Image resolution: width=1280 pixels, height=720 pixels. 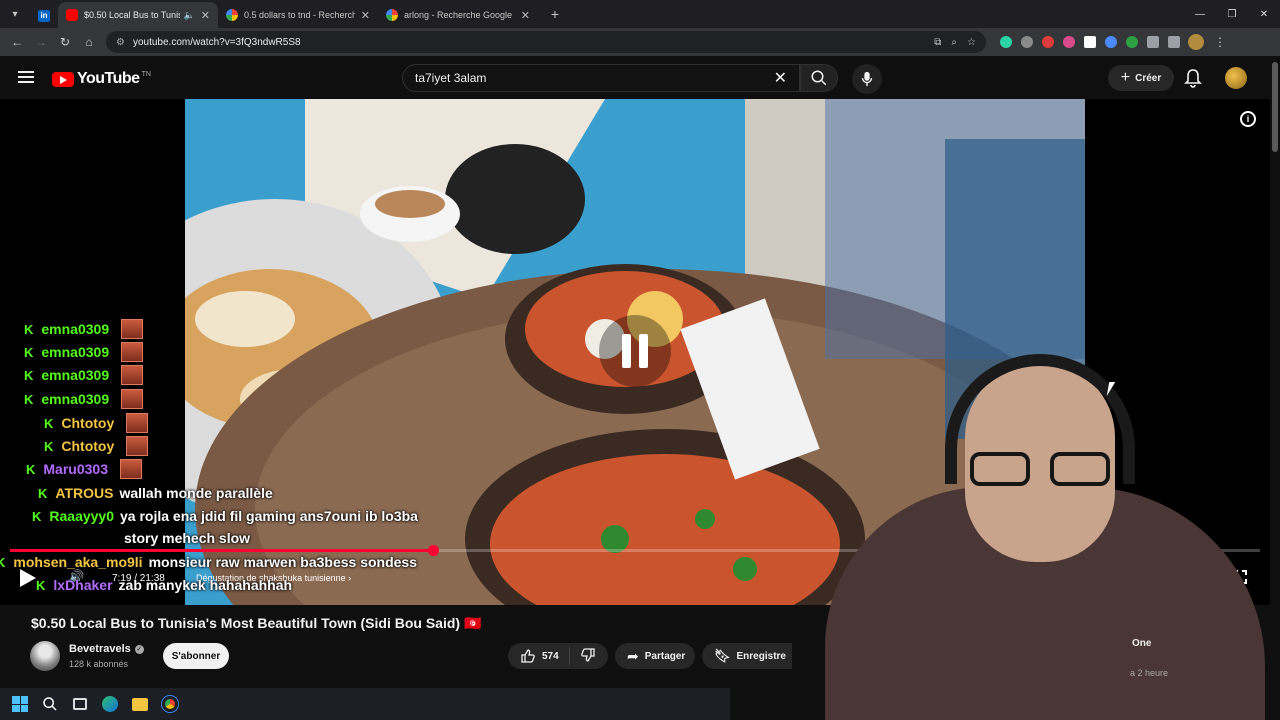 I want to click on home-icon: ⌂, so click(x=89, y=42).